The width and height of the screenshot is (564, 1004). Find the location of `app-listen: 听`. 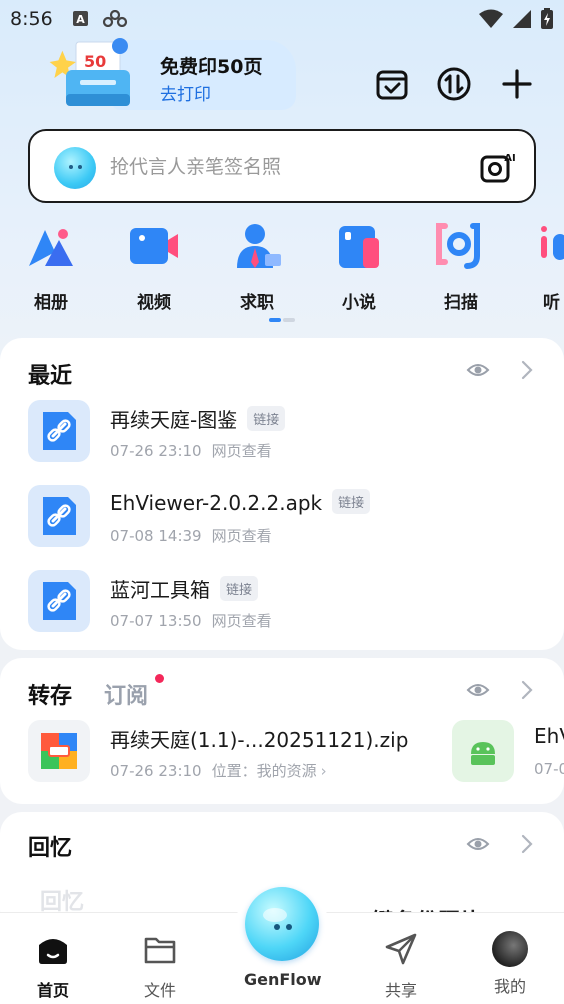

app-listen: 听 is located at coordinates (545, 267).